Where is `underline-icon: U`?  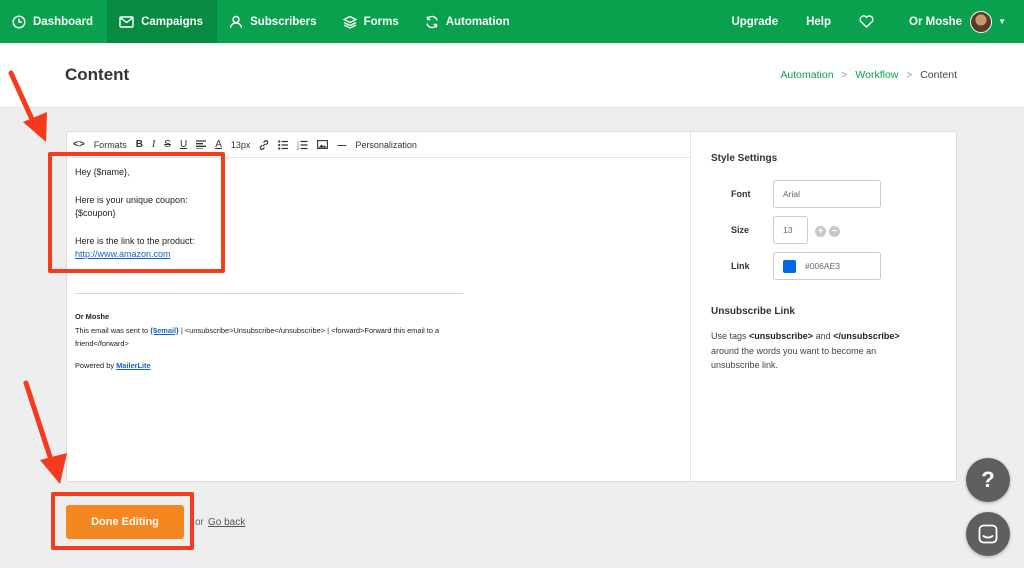
underline-icon: U is located at coordinates (183, 144).